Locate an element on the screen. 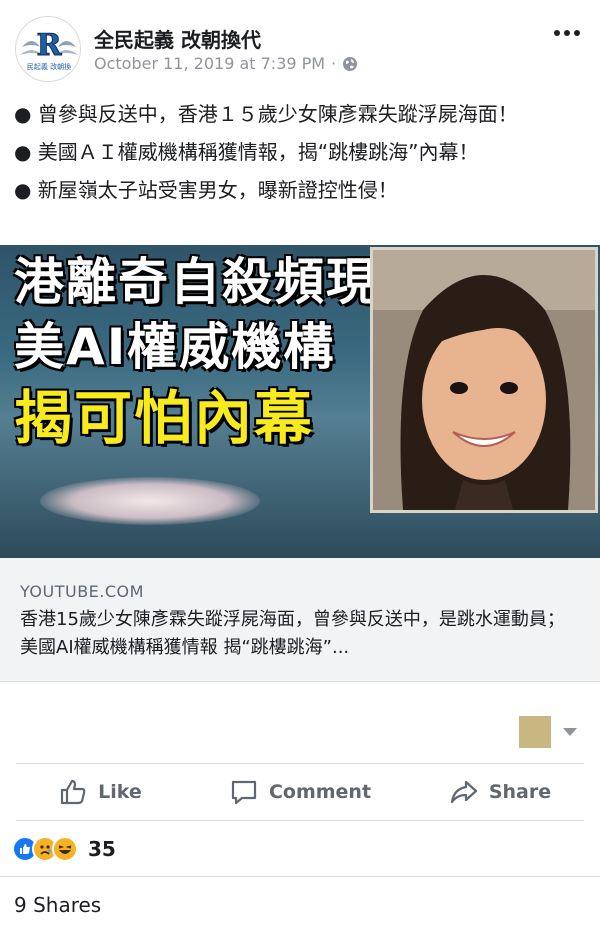 The height and width of the screenshot is (937, 600). like-button: Like is located at coordinates (100, 792).